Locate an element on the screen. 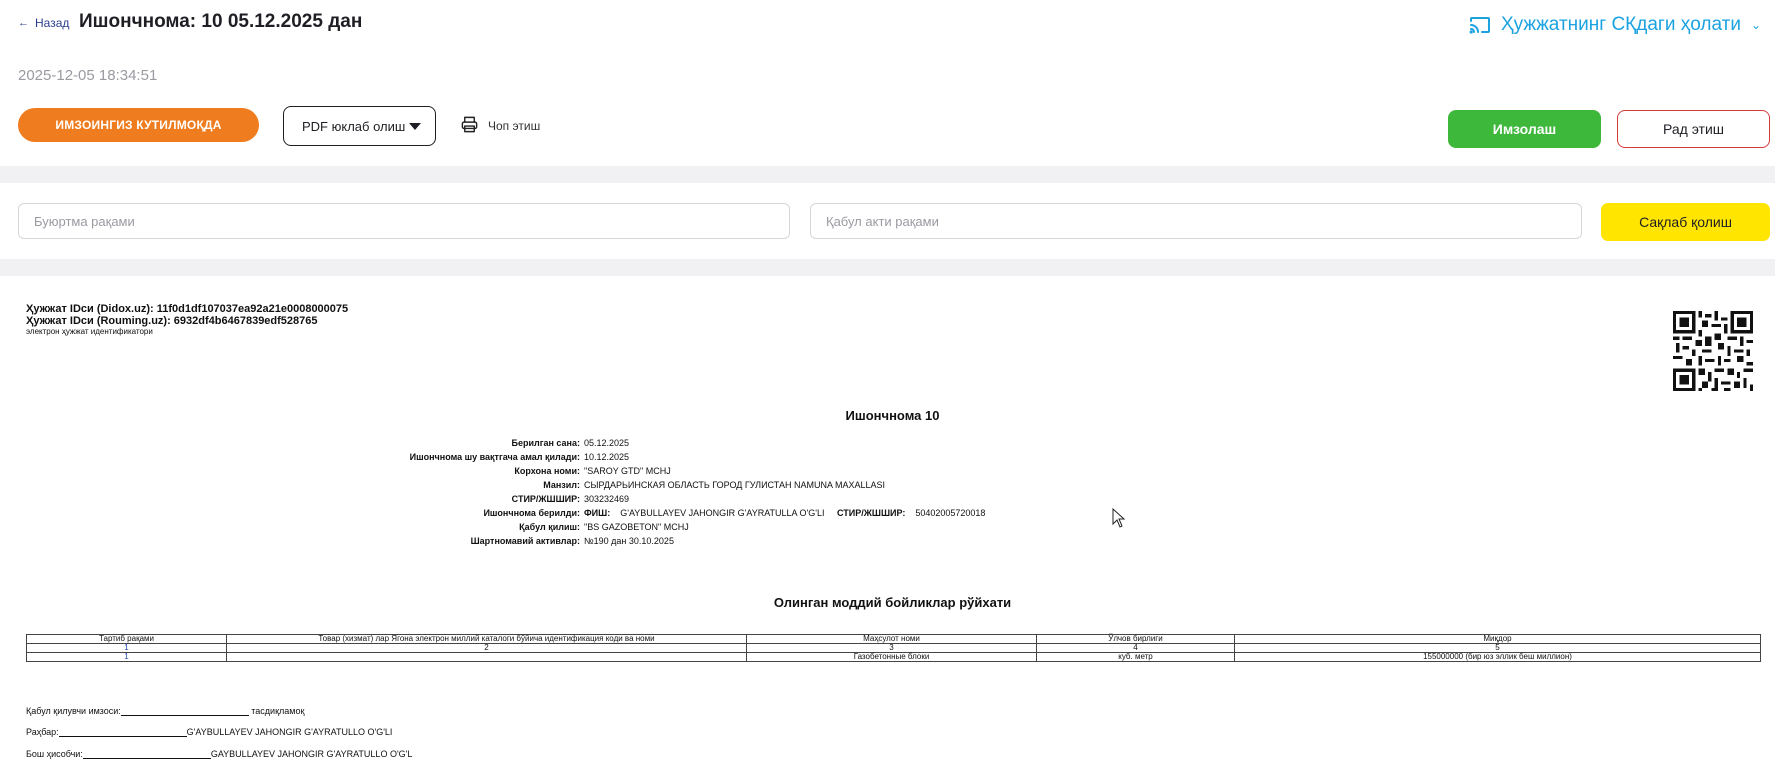 This screenshot has width=1775, height=776. receiver-signature-label: Қабул қилувчи имзоси: is located at coordinates (73, 711).